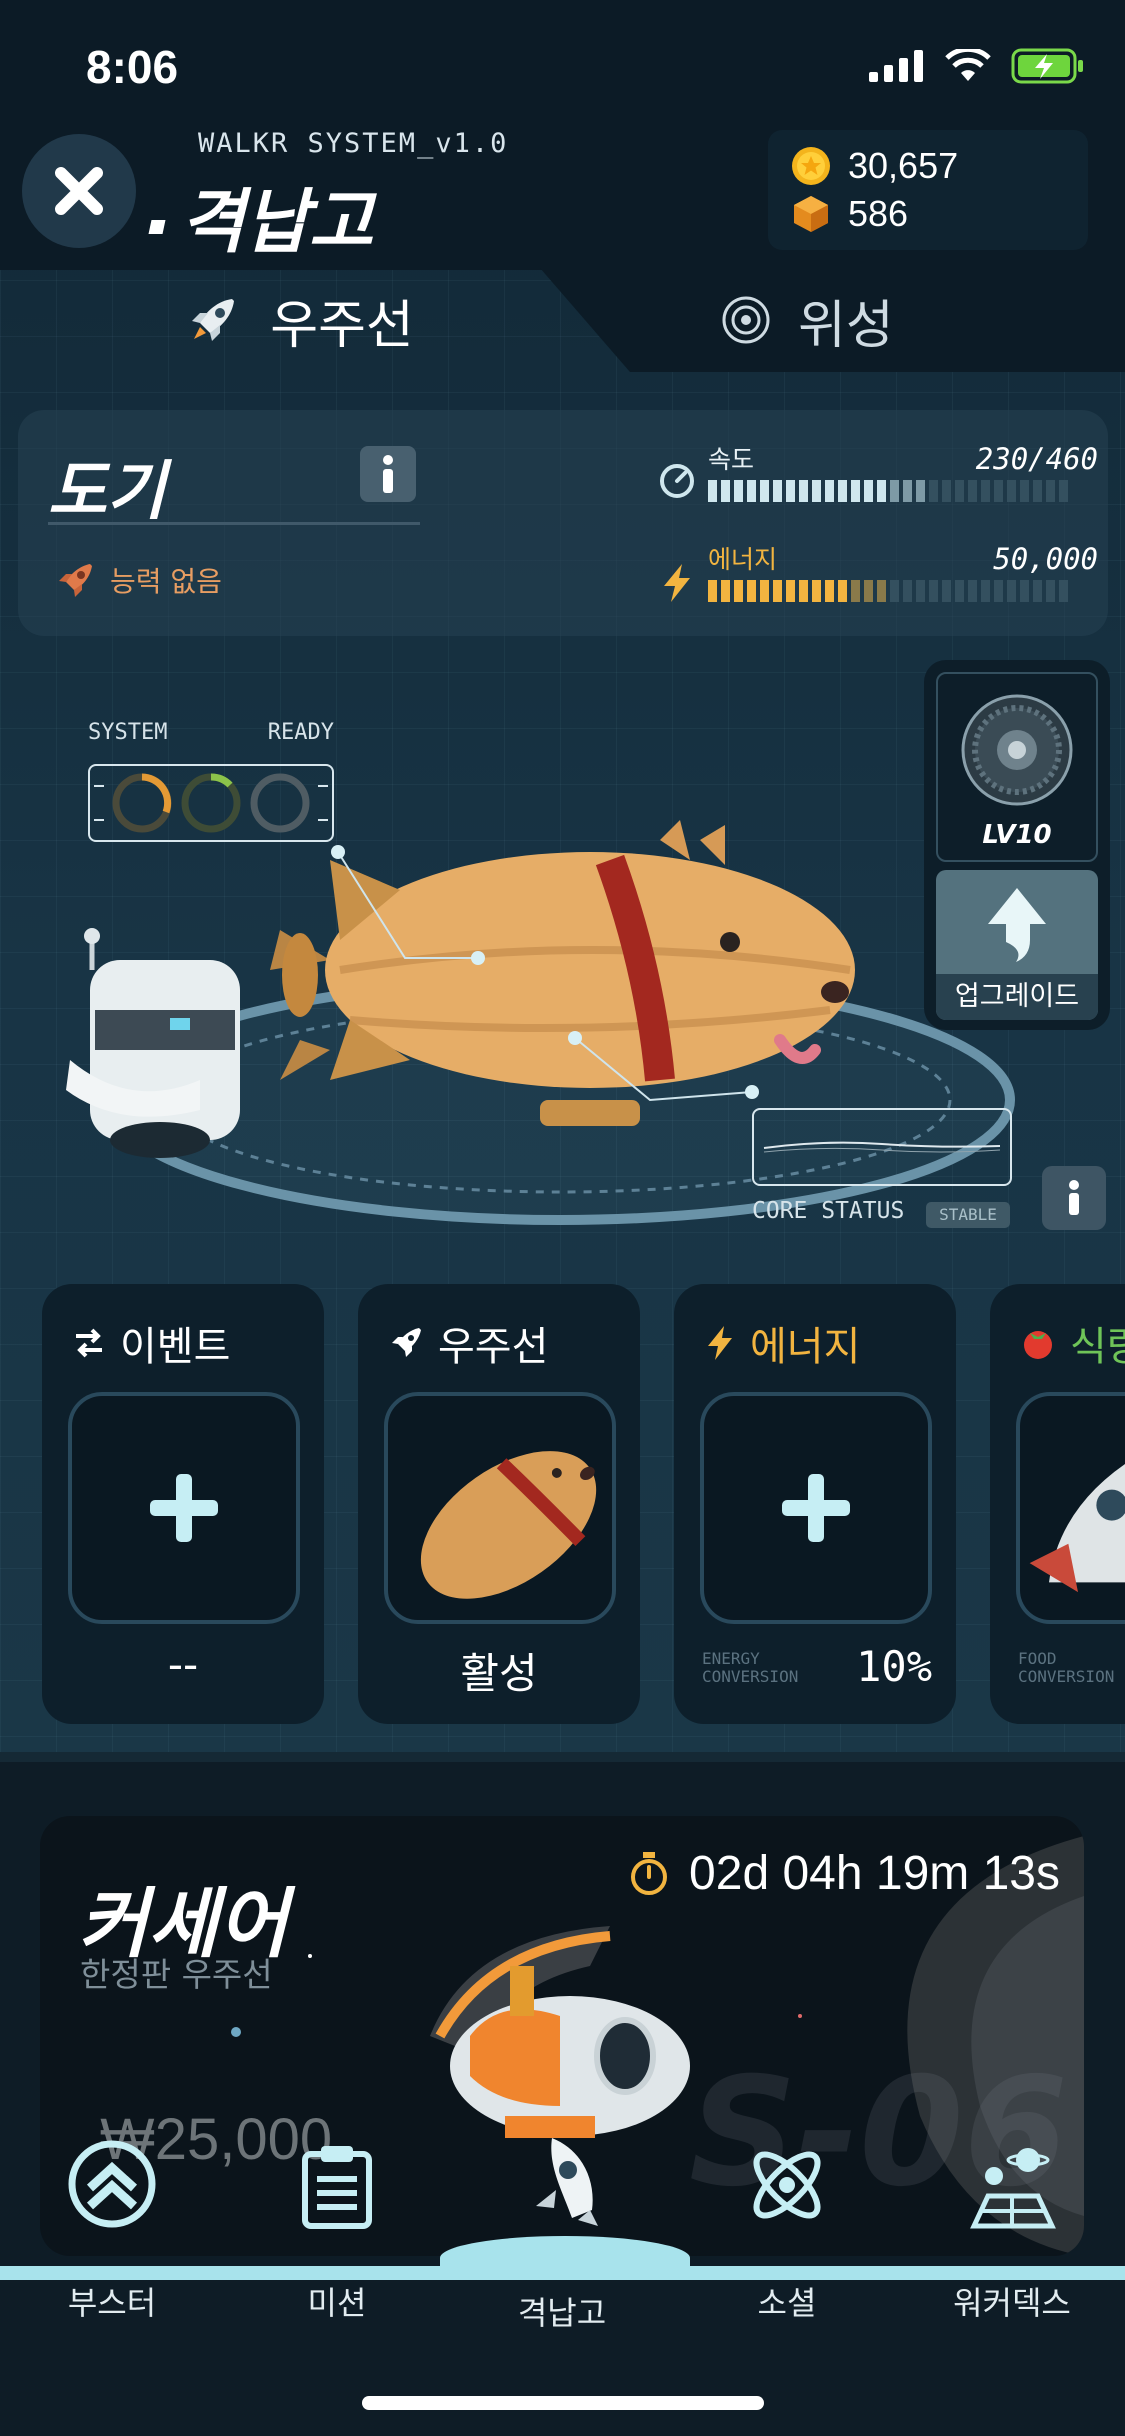 The height and width of the screenshot is (2436, 1125). I want to click on nav-label-hangar: 격납고, so click(562, 2313).